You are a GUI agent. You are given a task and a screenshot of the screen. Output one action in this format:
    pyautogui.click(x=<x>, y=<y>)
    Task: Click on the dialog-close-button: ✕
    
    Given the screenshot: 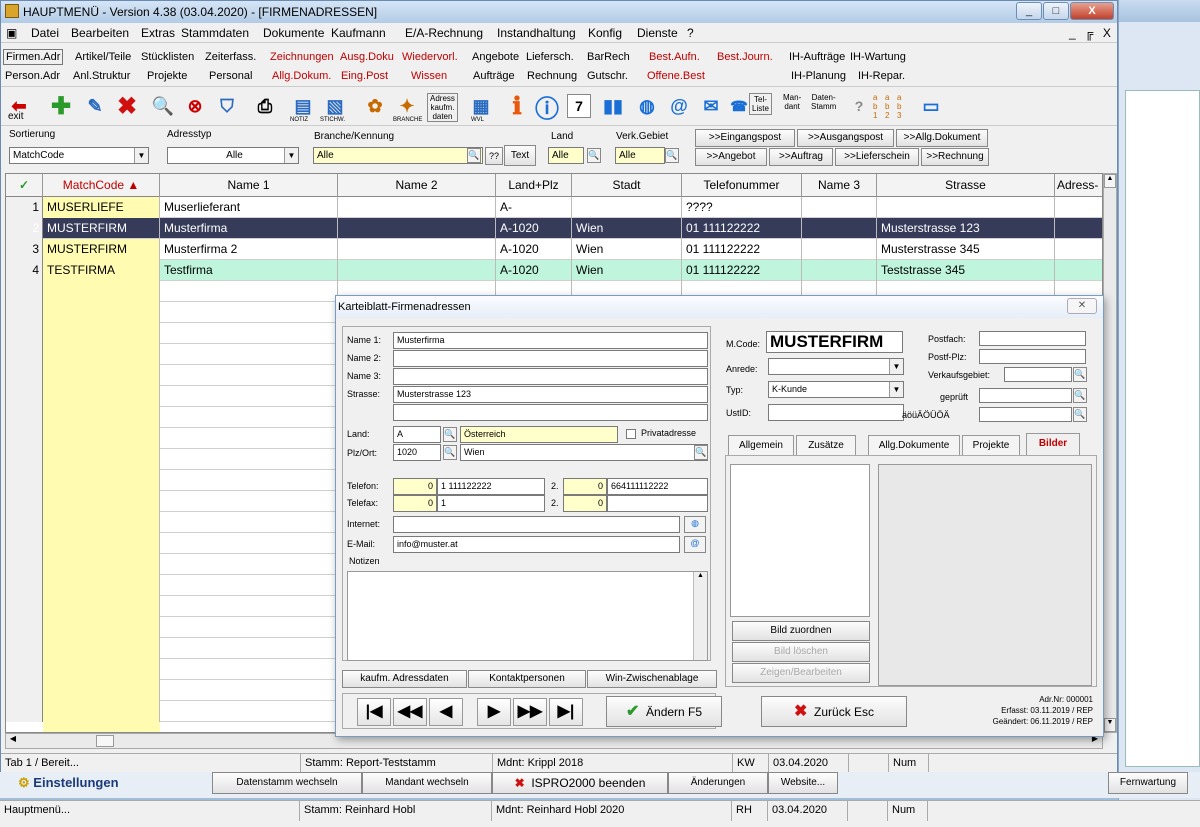 What is the action you would take?
    pyautogui.click(x=1082, y=306)
    